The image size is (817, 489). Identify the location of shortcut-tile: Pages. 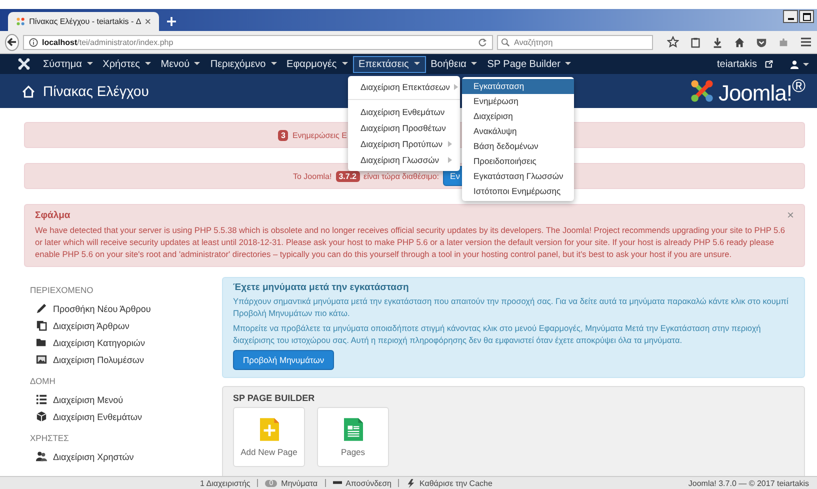
(353, 437).